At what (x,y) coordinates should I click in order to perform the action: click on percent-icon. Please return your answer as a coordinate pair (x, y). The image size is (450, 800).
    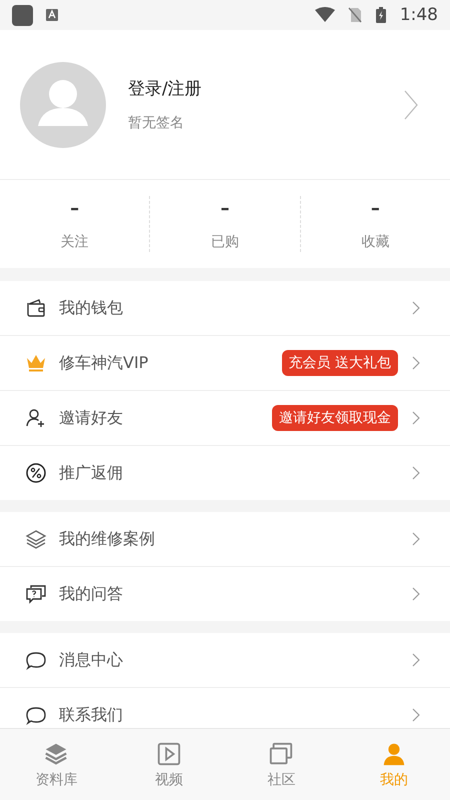
    Looking at the image, I should click on (36, 473).